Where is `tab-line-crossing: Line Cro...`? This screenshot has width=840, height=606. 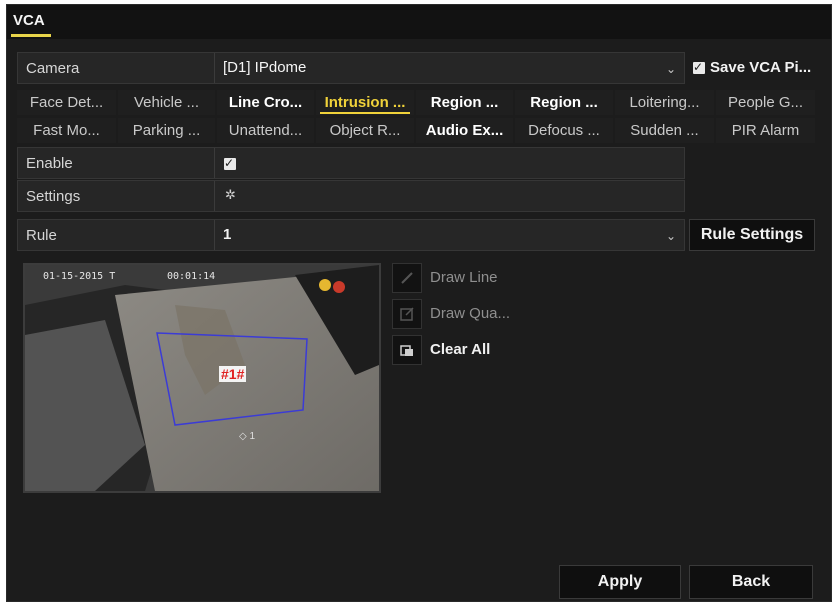 tab-line-crossing: Line Cro... is located at coordinates (265, 102).